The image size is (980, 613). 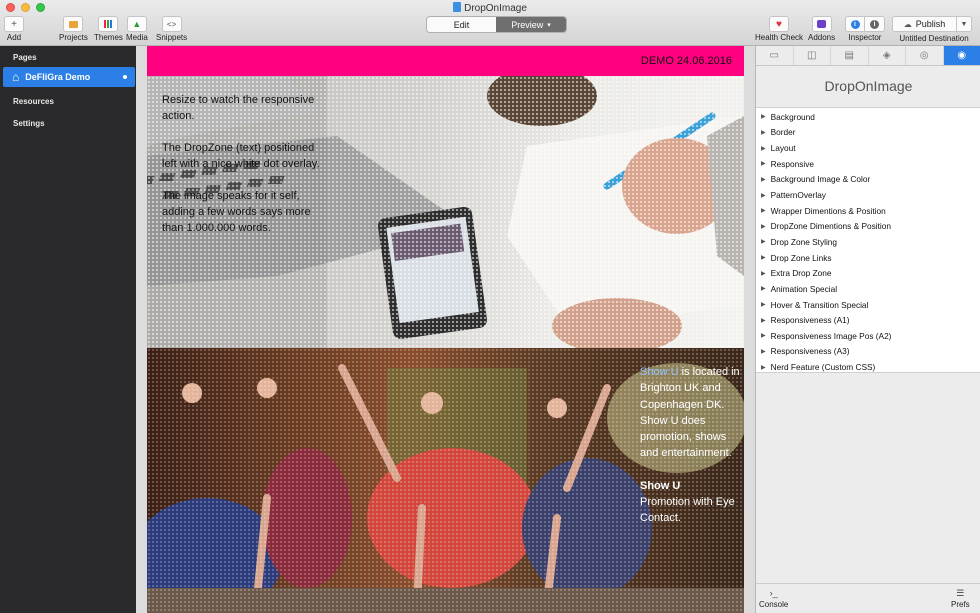 I want to click on inspector-title: DropOnImage, so click(x=868, y=86).